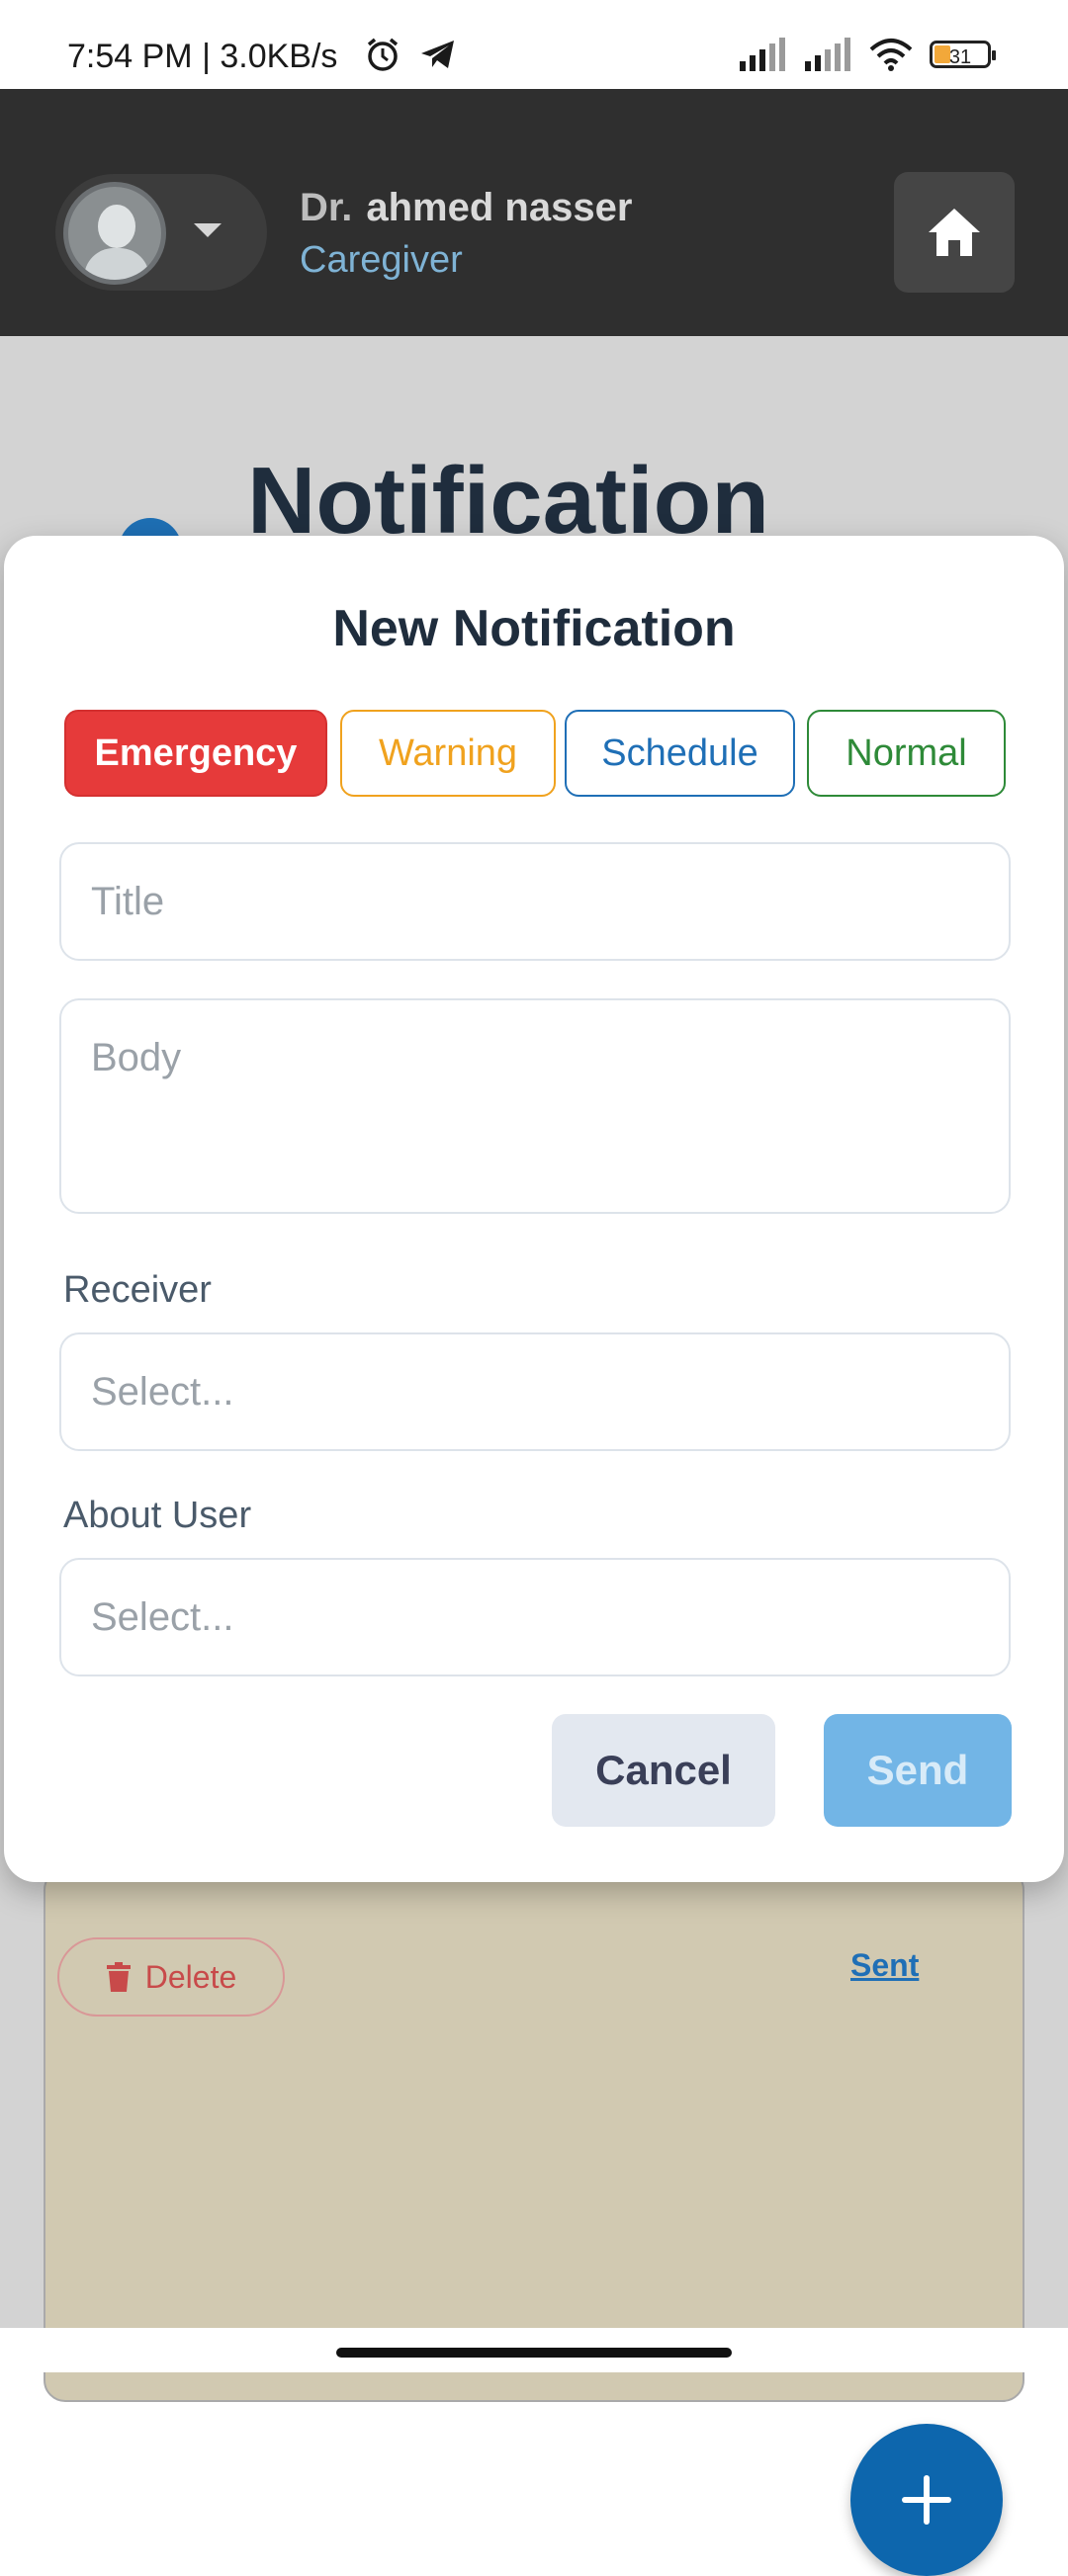 The image size is (1068, 2576). I want to click on chevron-down-icon, so click(208, 230).